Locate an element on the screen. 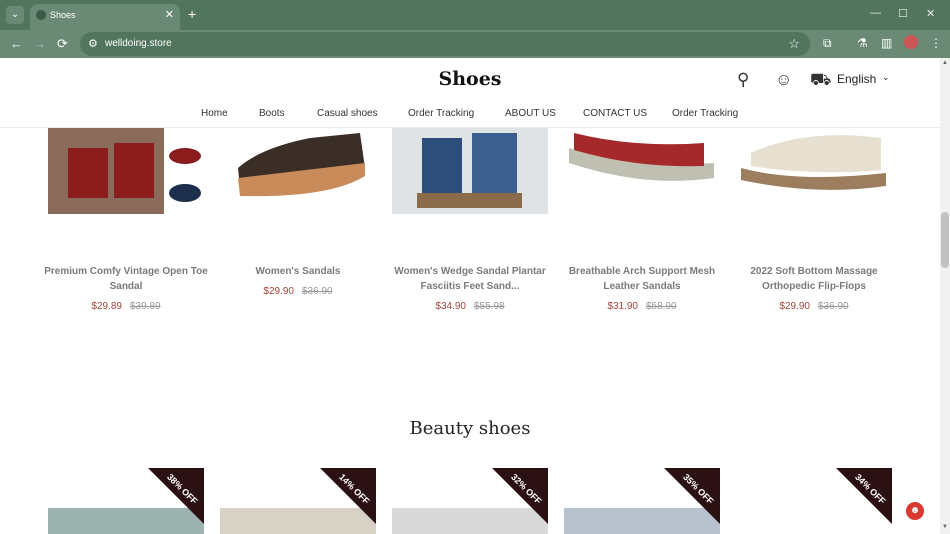  new-tab-button: + is located at coordinates (192, 14).